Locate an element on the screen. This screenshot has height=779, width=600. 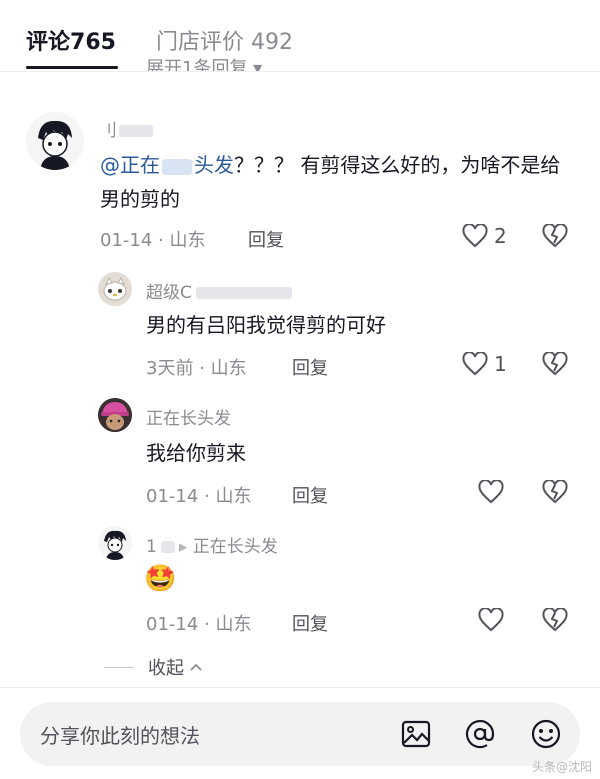
comment-date: 3天前 is located at coordinates (170, 368).